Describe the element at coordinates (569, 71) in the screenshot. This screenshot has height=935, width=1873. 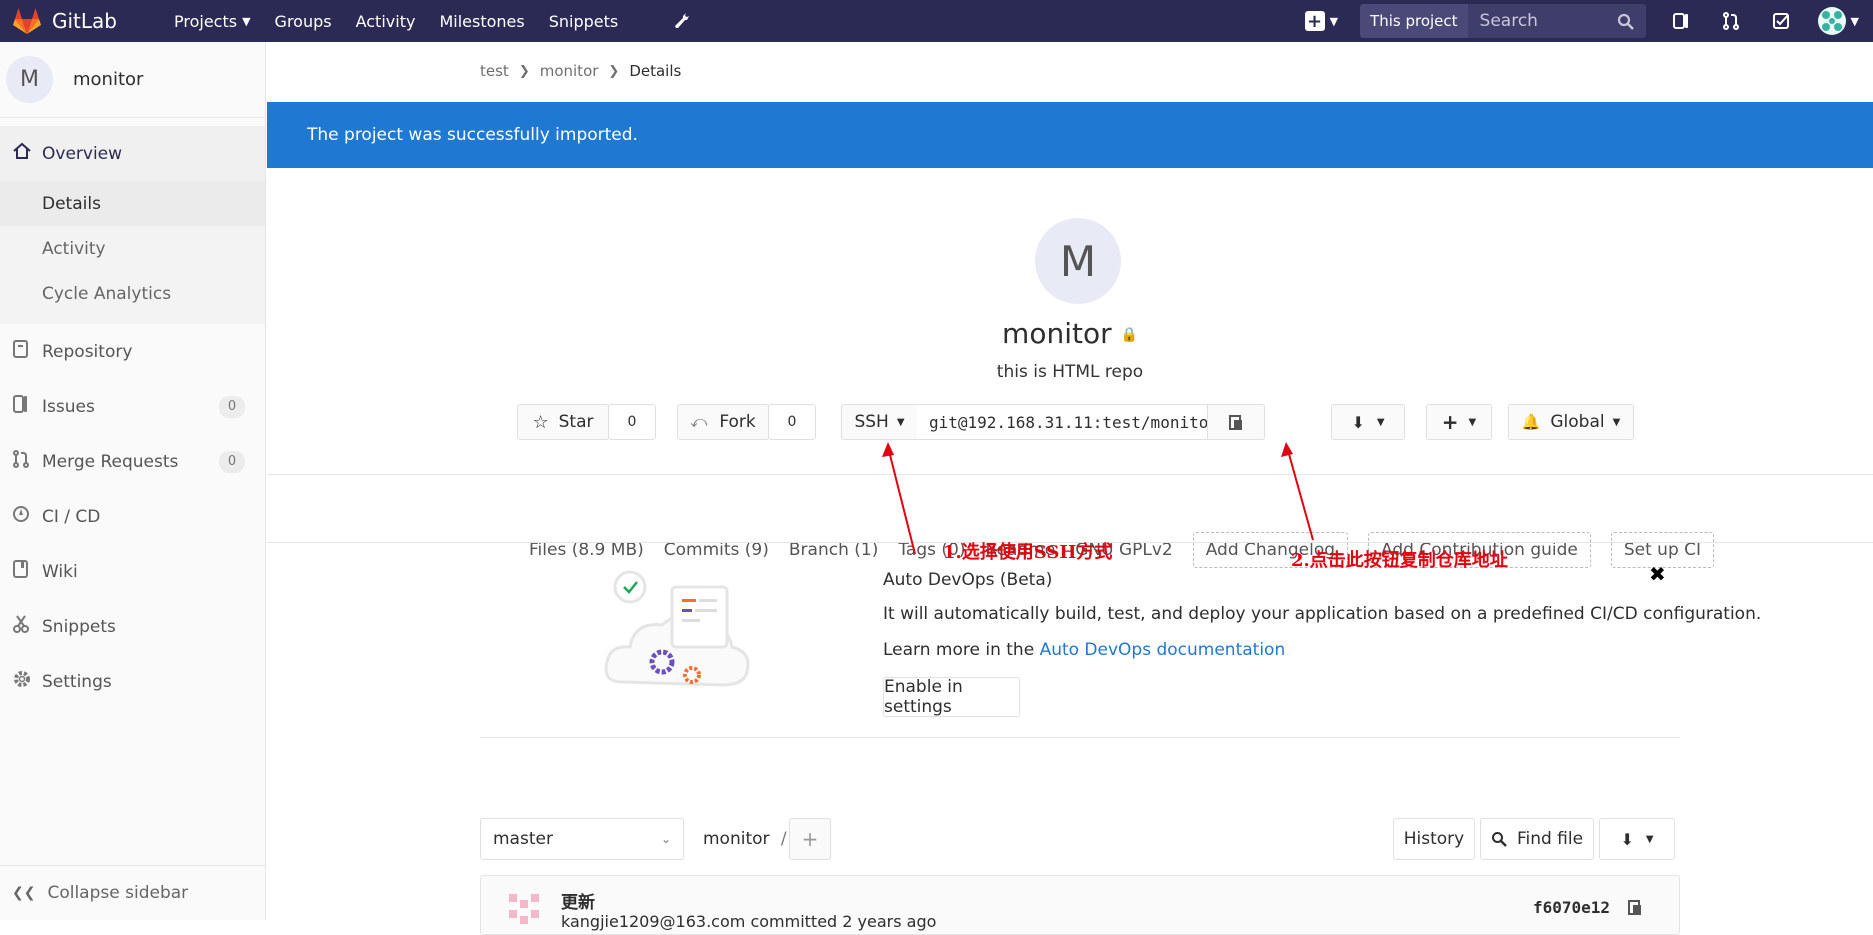
I see `breadcrumb-link-monitor: monitor` at that location.